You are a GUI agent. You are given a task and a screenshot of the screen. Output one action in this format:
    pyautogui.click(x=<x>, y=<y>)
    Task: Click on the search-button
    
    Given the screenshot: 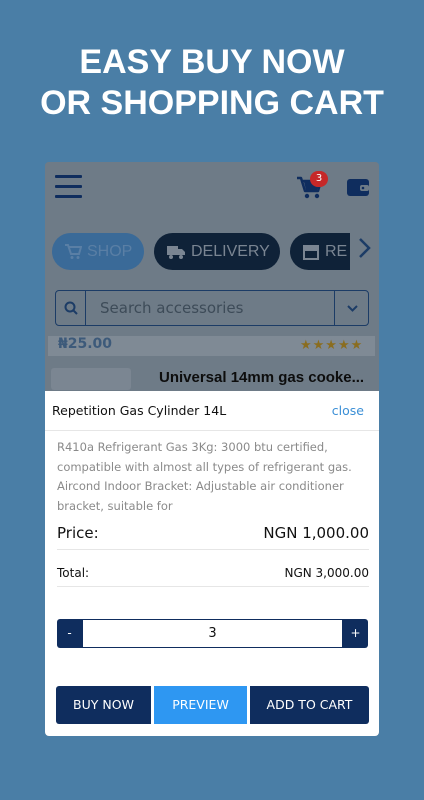 What is the action you would take?
    pyautogui.click(x=71, y=308)
    